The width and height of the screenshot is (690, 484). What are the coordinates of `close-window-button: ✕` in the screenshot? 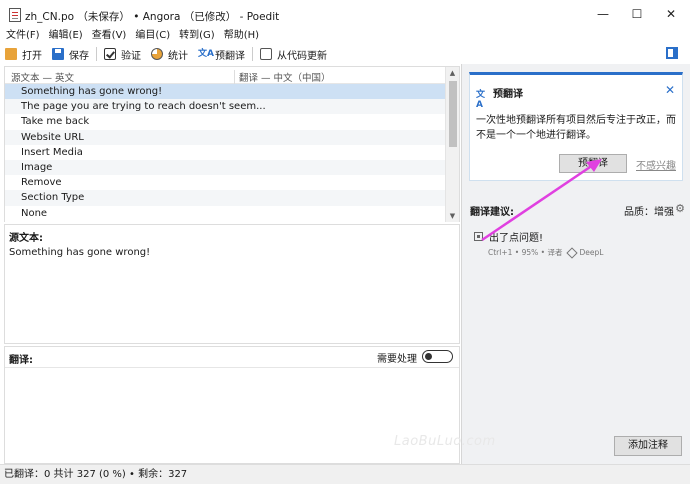 It's located at (671, 14).